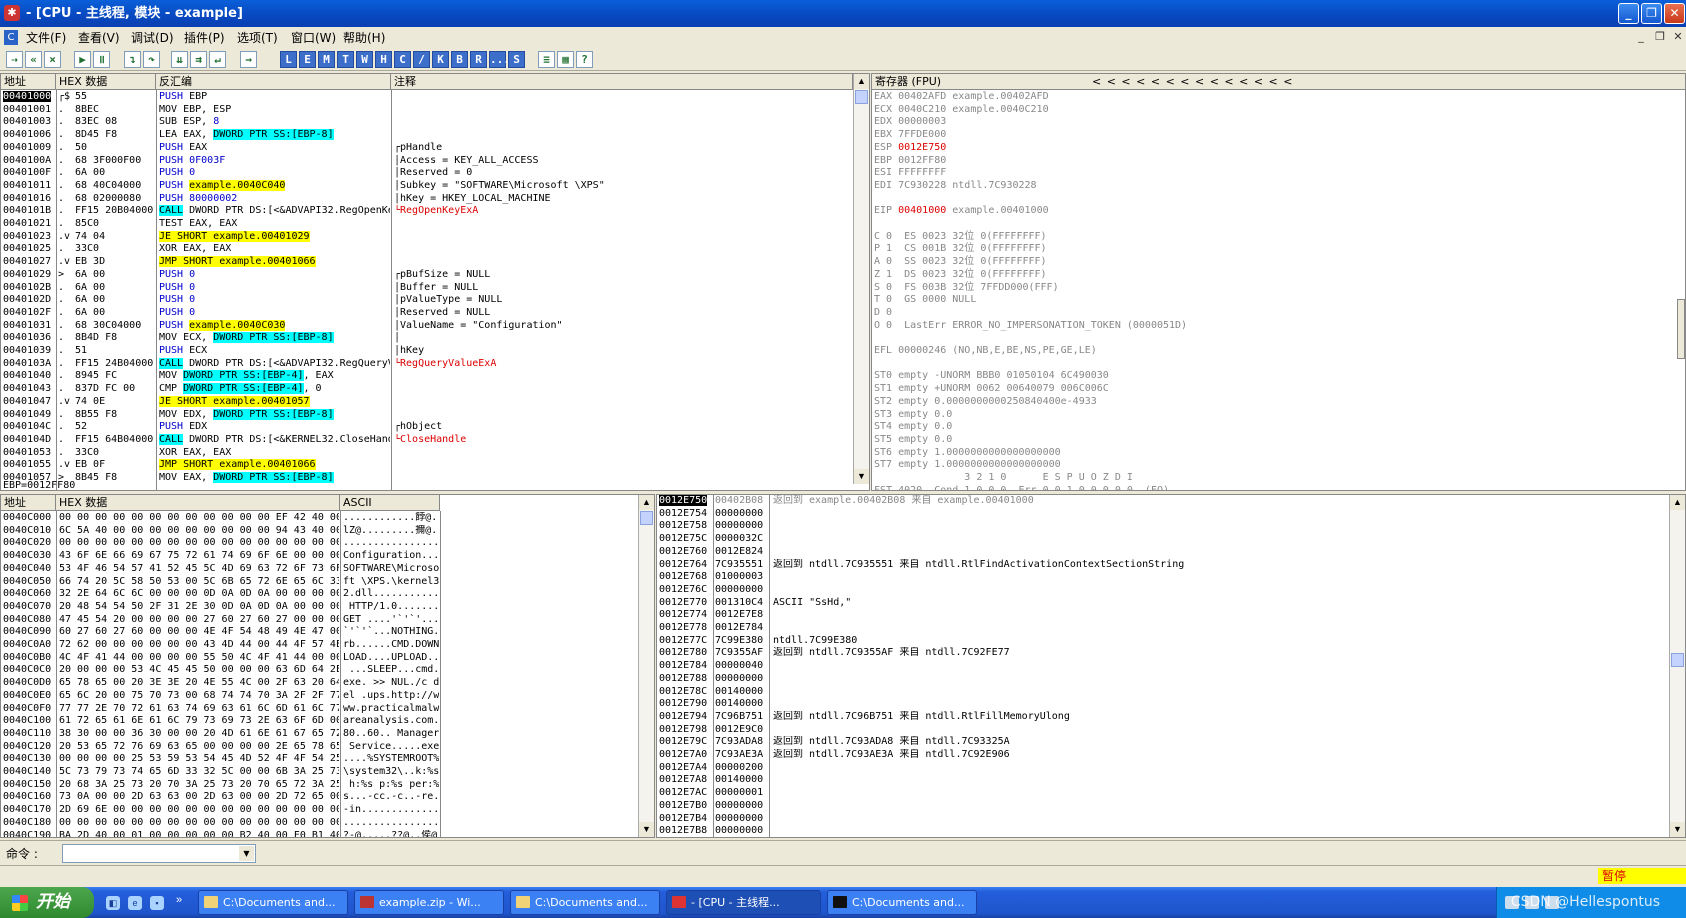  Describe the element at coordinates (1163, 730) in the screenshot. I see `stack-row: 0012E798 0012E9C0` at that location.